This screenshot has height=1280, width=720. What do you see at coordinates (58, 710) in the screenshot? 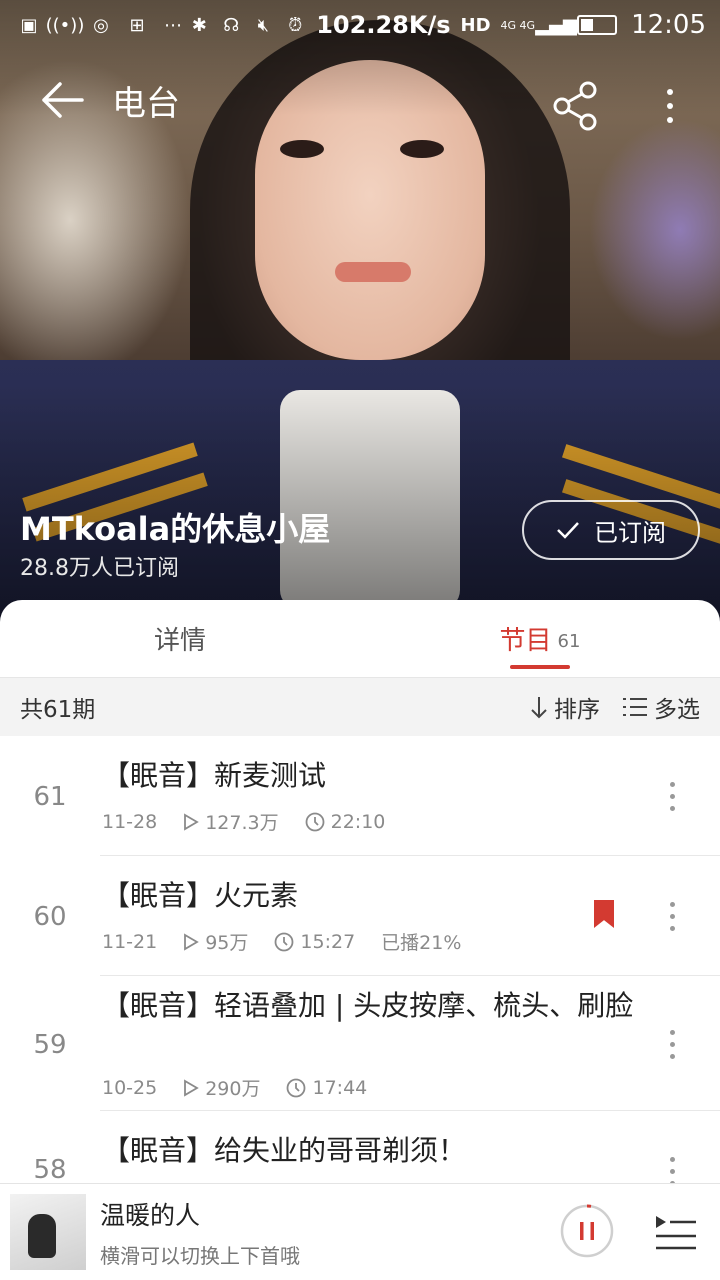
I see `episode-total: 共61期` at bounding box center [58, 710].